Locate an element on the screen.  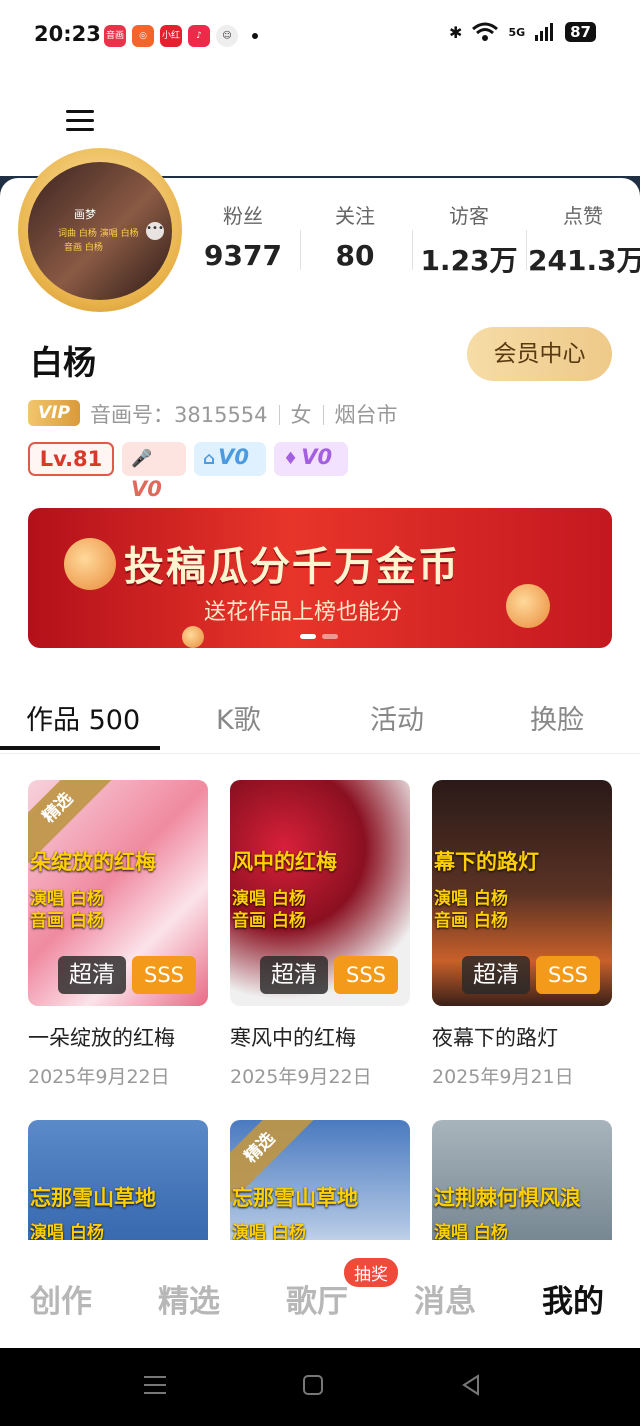
system-nav-bar is located at coordinates (320, 1387).